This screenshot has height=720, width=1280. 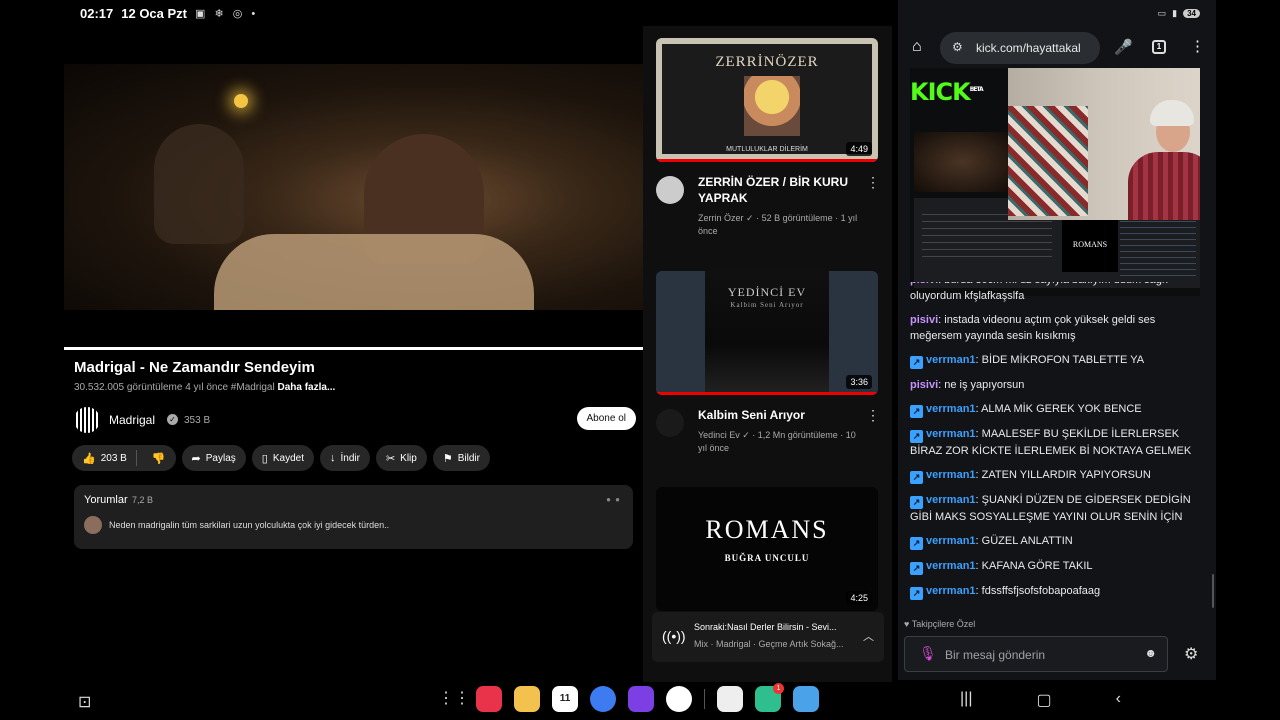 I want to click on report-button: ⚑ Bildir, so click(x=461, y=458).